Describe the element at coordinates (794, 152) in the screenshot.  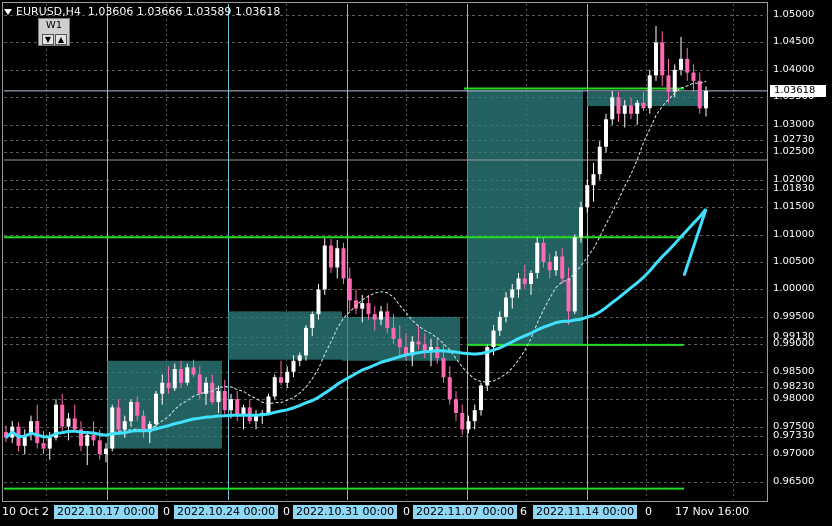
I see `price-axis-label: 1.02500` at that location.